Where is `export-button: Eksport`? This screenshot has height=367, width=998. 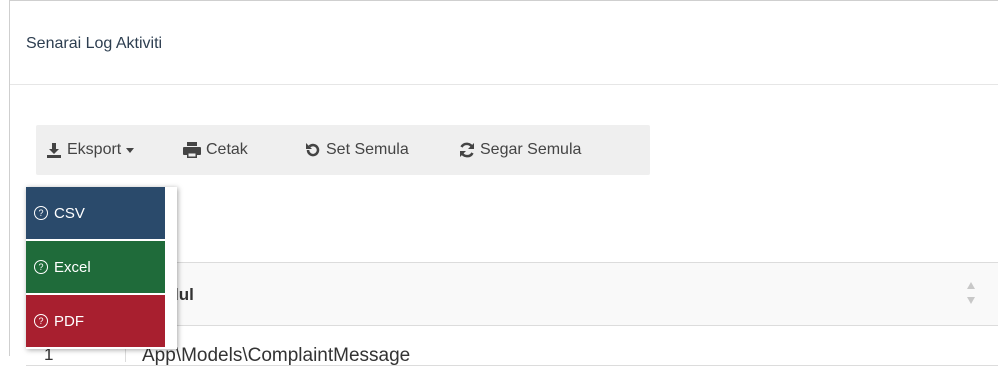
export-button: Eksport is located at coordinates (90, 150).